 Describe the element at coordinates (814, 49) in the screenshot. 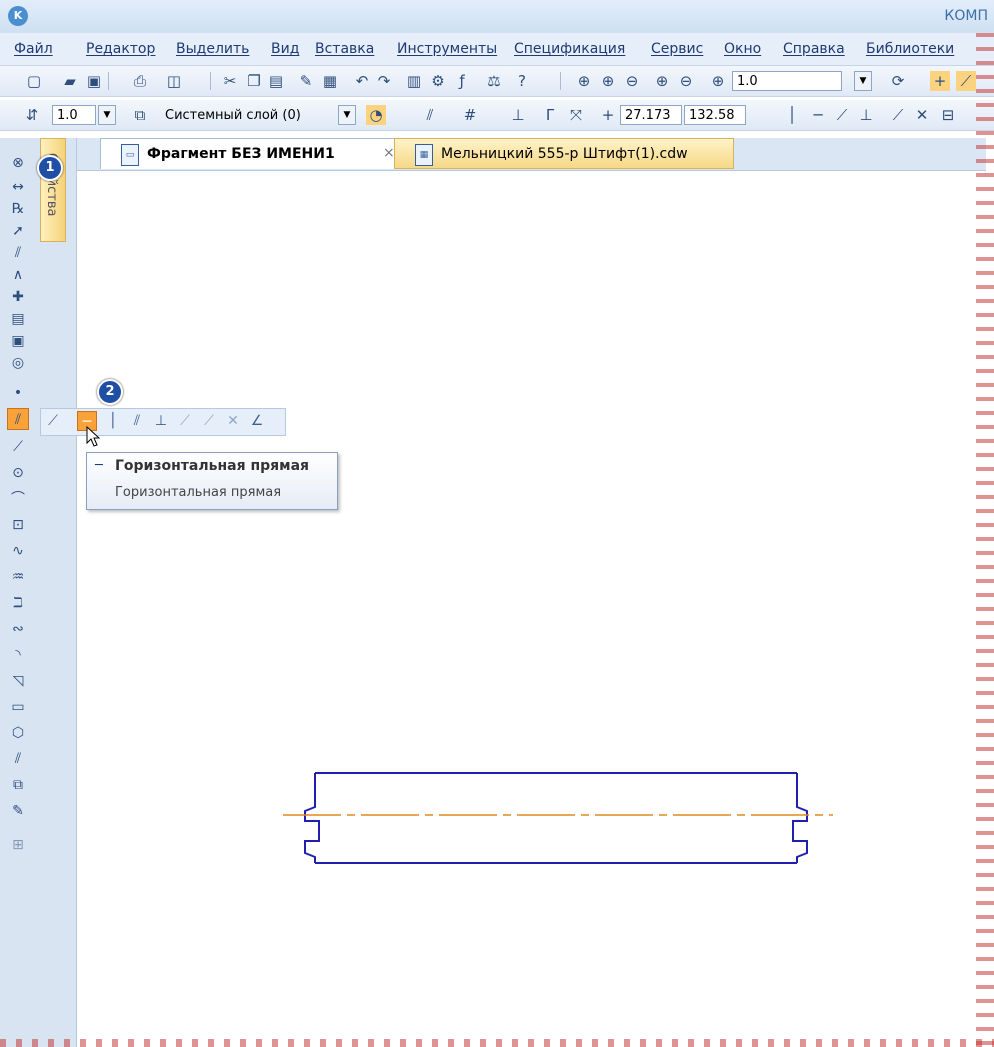

I see `menu-help: Справка` at that location.